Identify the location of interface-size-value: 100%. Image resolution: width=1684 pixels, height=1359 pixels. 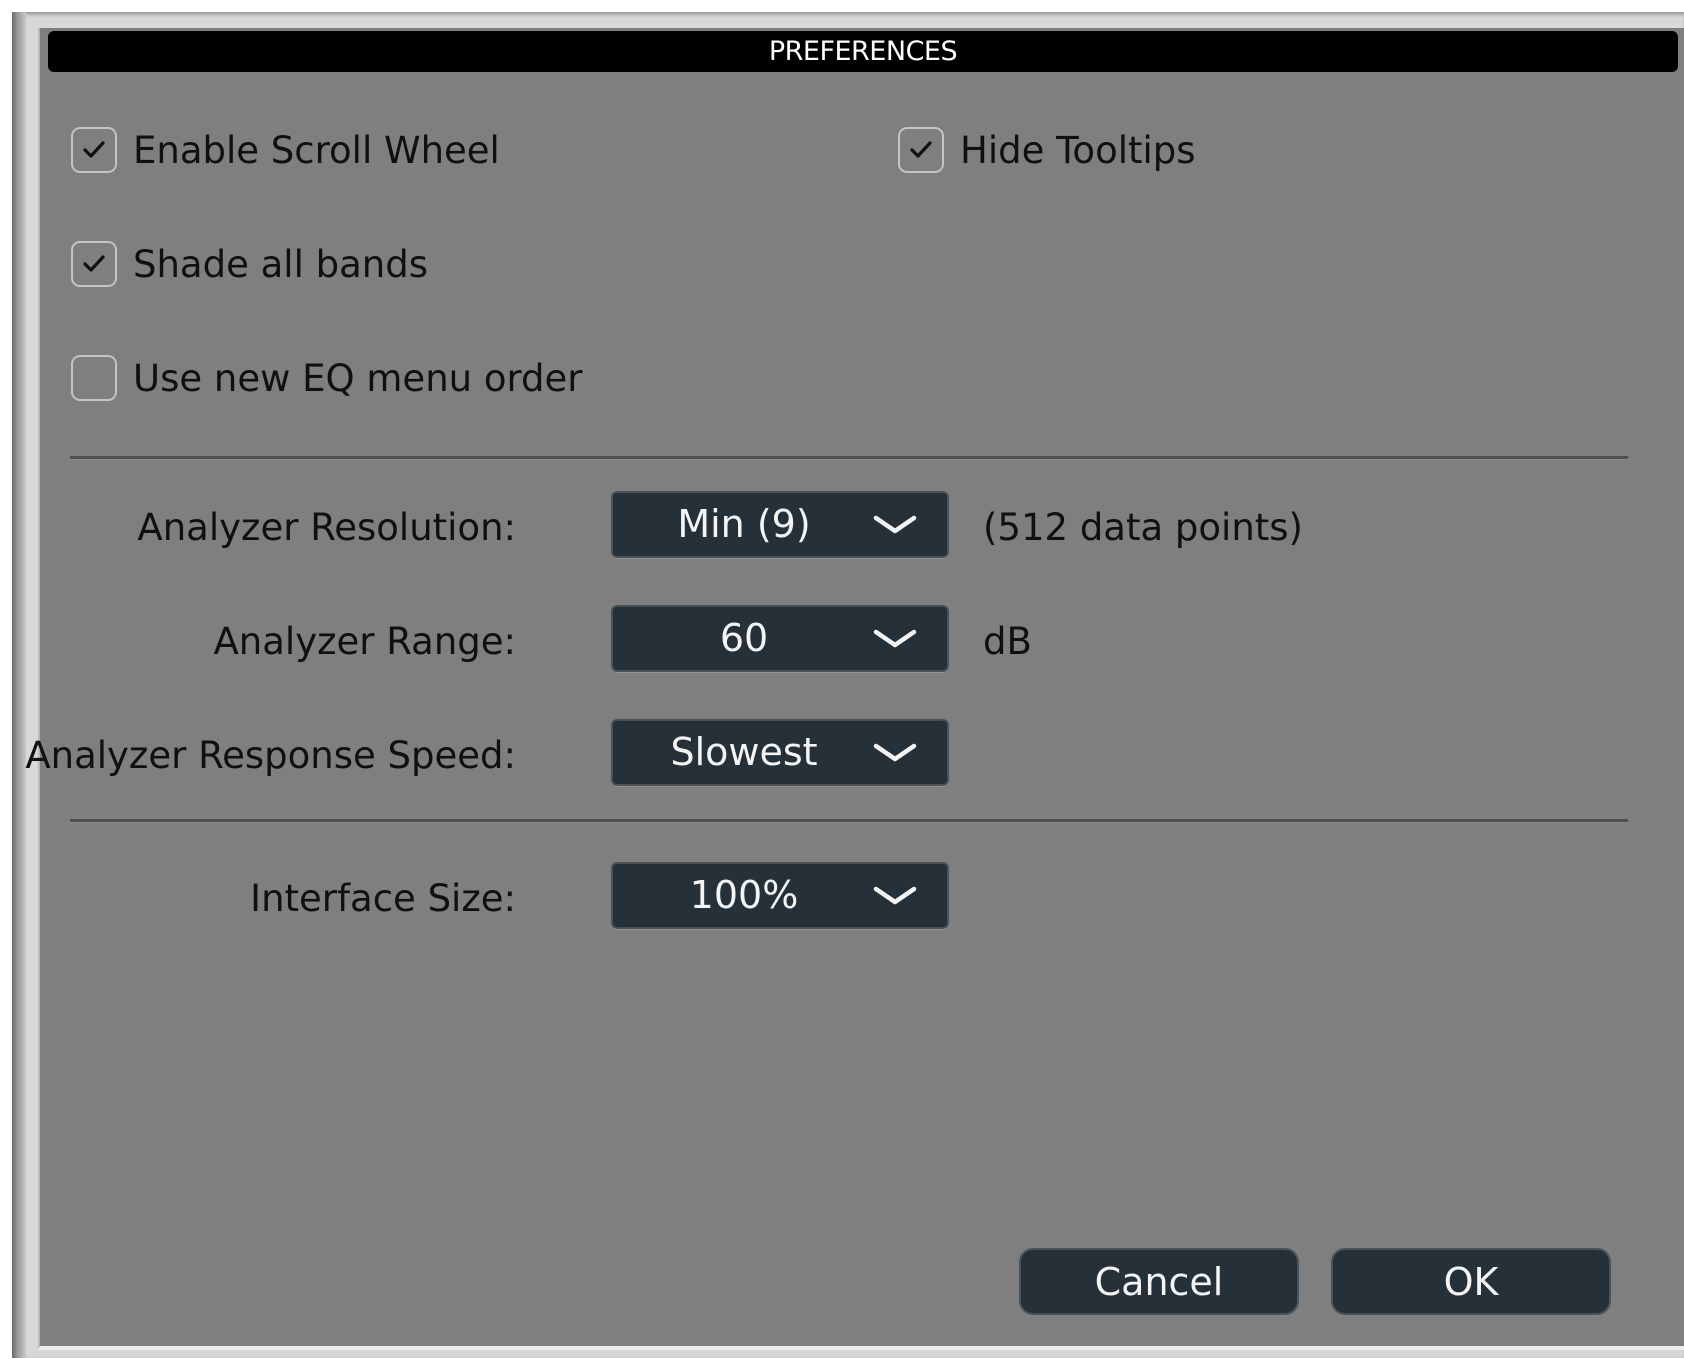
(744, 895).